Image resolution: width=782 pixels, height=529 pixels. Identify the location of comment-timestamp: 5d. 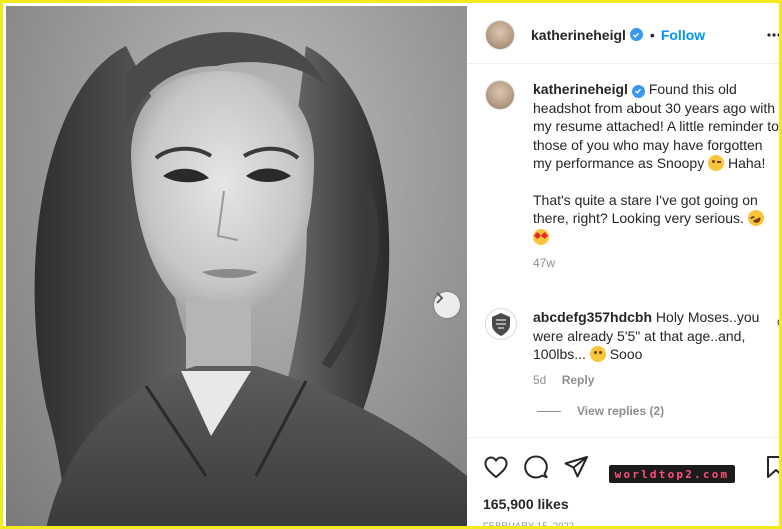
(539, 380).